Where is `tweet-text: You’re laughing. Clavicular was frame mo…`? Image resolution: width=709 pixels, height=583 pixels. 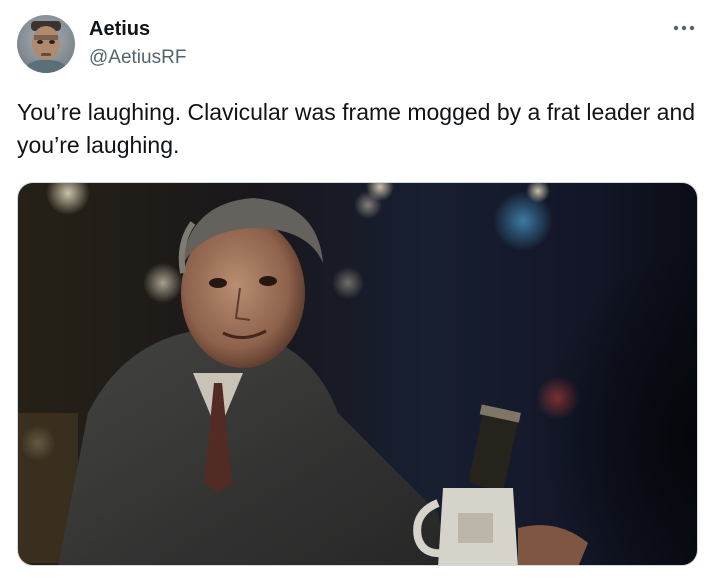 tweet-text: You’re laughing. Clavicular was frame mo… is located at coordinates (359, 128).